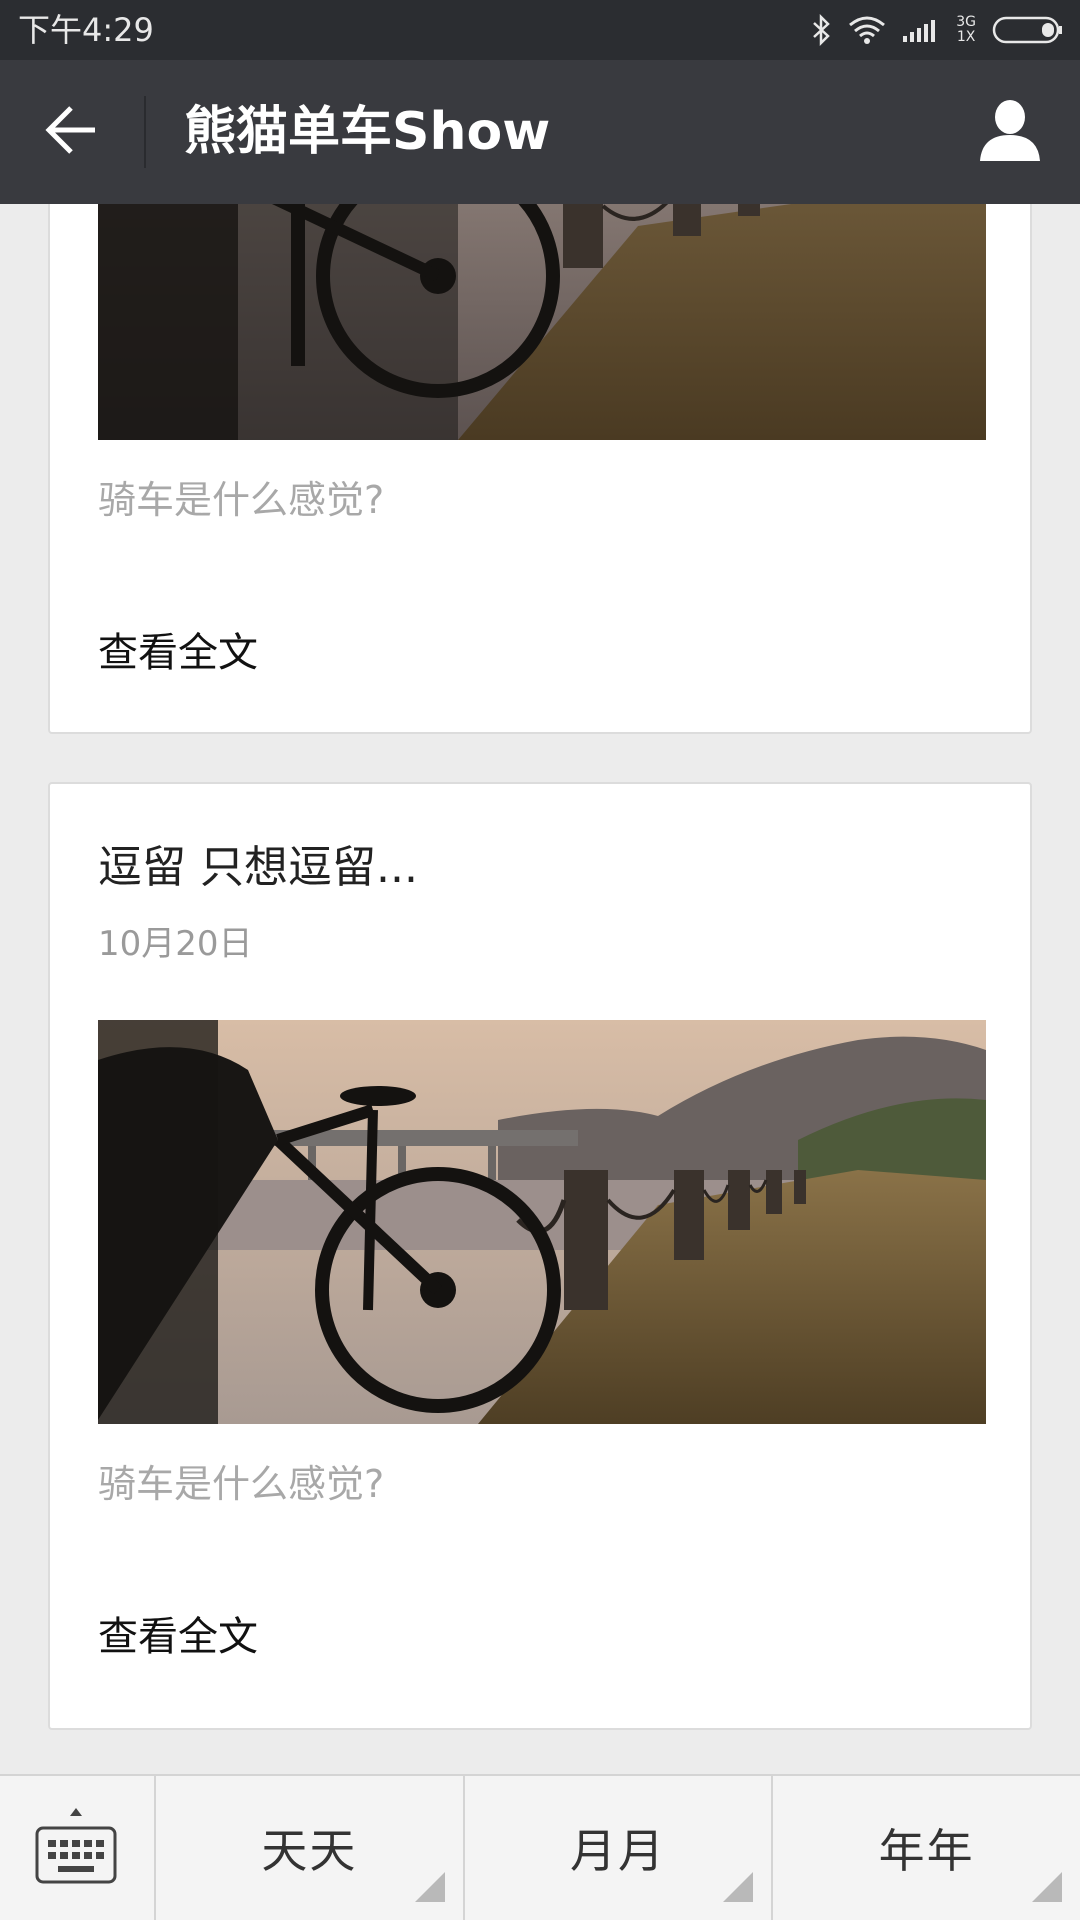  I want to click on bottom-menu: 天天 月月 年年, so click(540, 1847).